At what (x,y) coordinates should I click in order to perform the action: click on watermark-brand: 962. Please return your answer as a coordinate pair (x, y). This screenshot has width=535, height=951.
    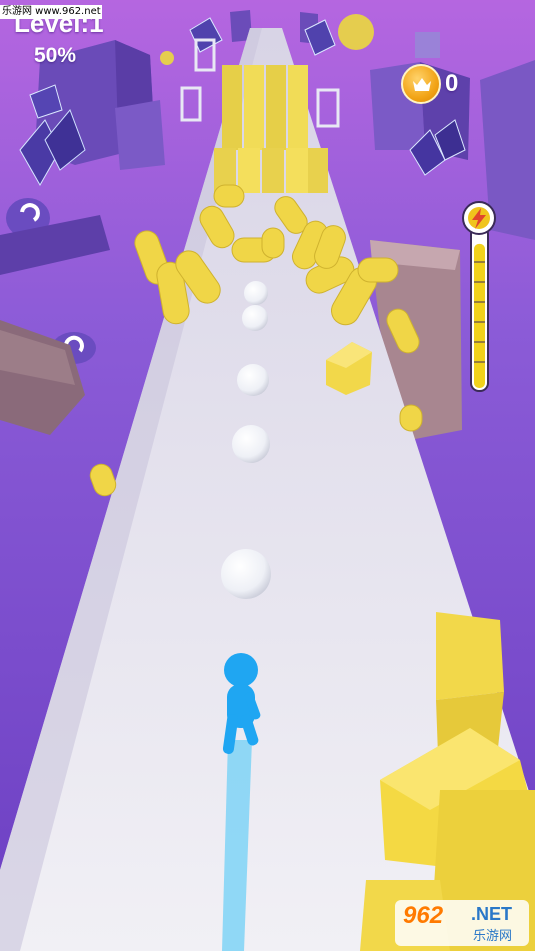
    Looking at the image, I should click on (423, 915).